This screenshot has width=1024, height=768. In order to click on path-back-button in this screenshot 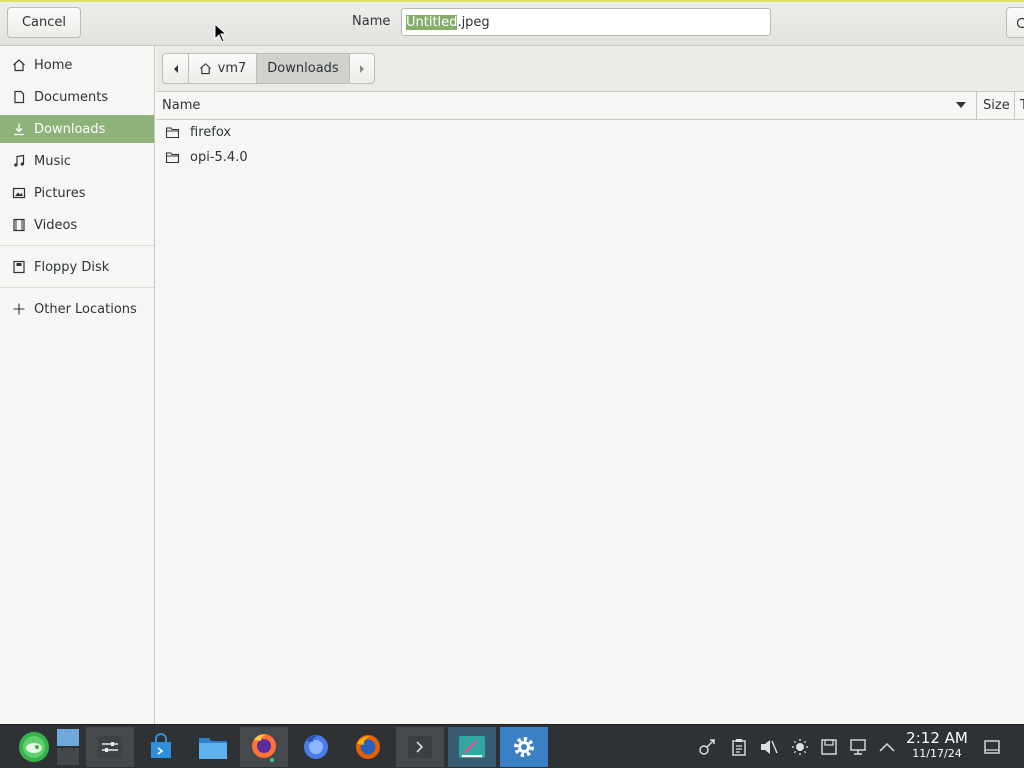, I will do `click(175, 68)`.